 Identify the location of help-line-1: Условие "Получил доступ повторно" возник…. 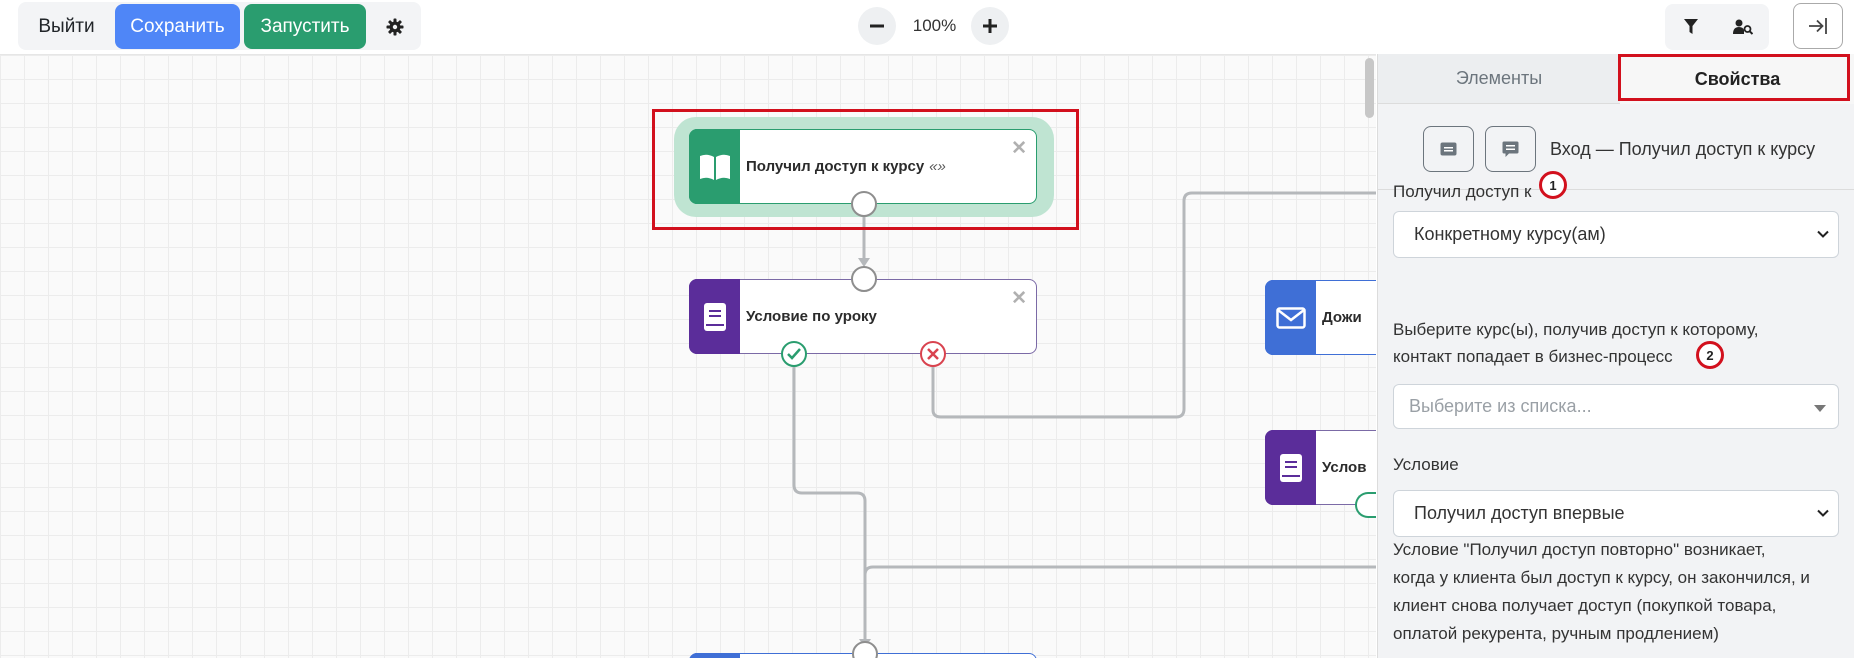
(1579, 549).